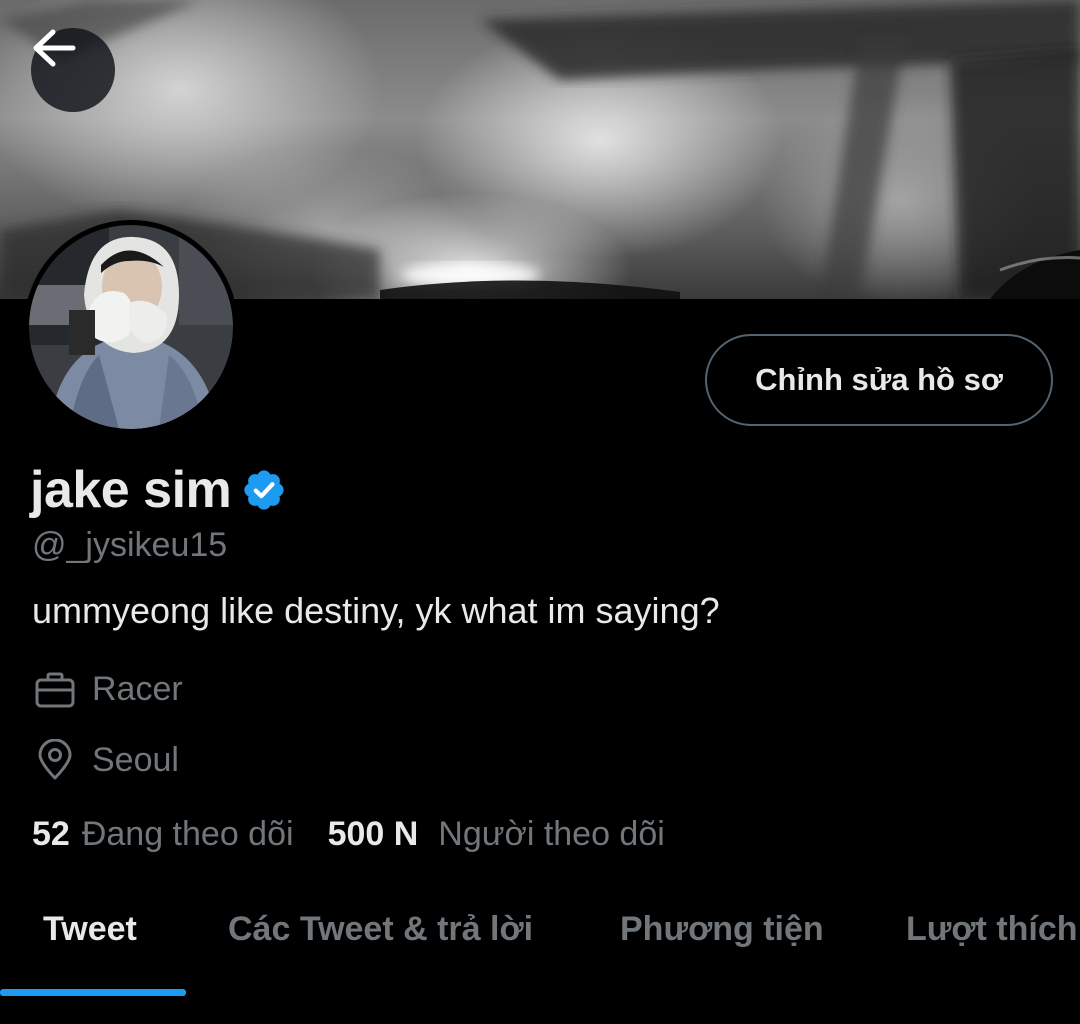 The image size is (1080, 1024). Describe the element at coordinates (93, 992) in the screenshot. I see `active-tab-indicator` at that location.